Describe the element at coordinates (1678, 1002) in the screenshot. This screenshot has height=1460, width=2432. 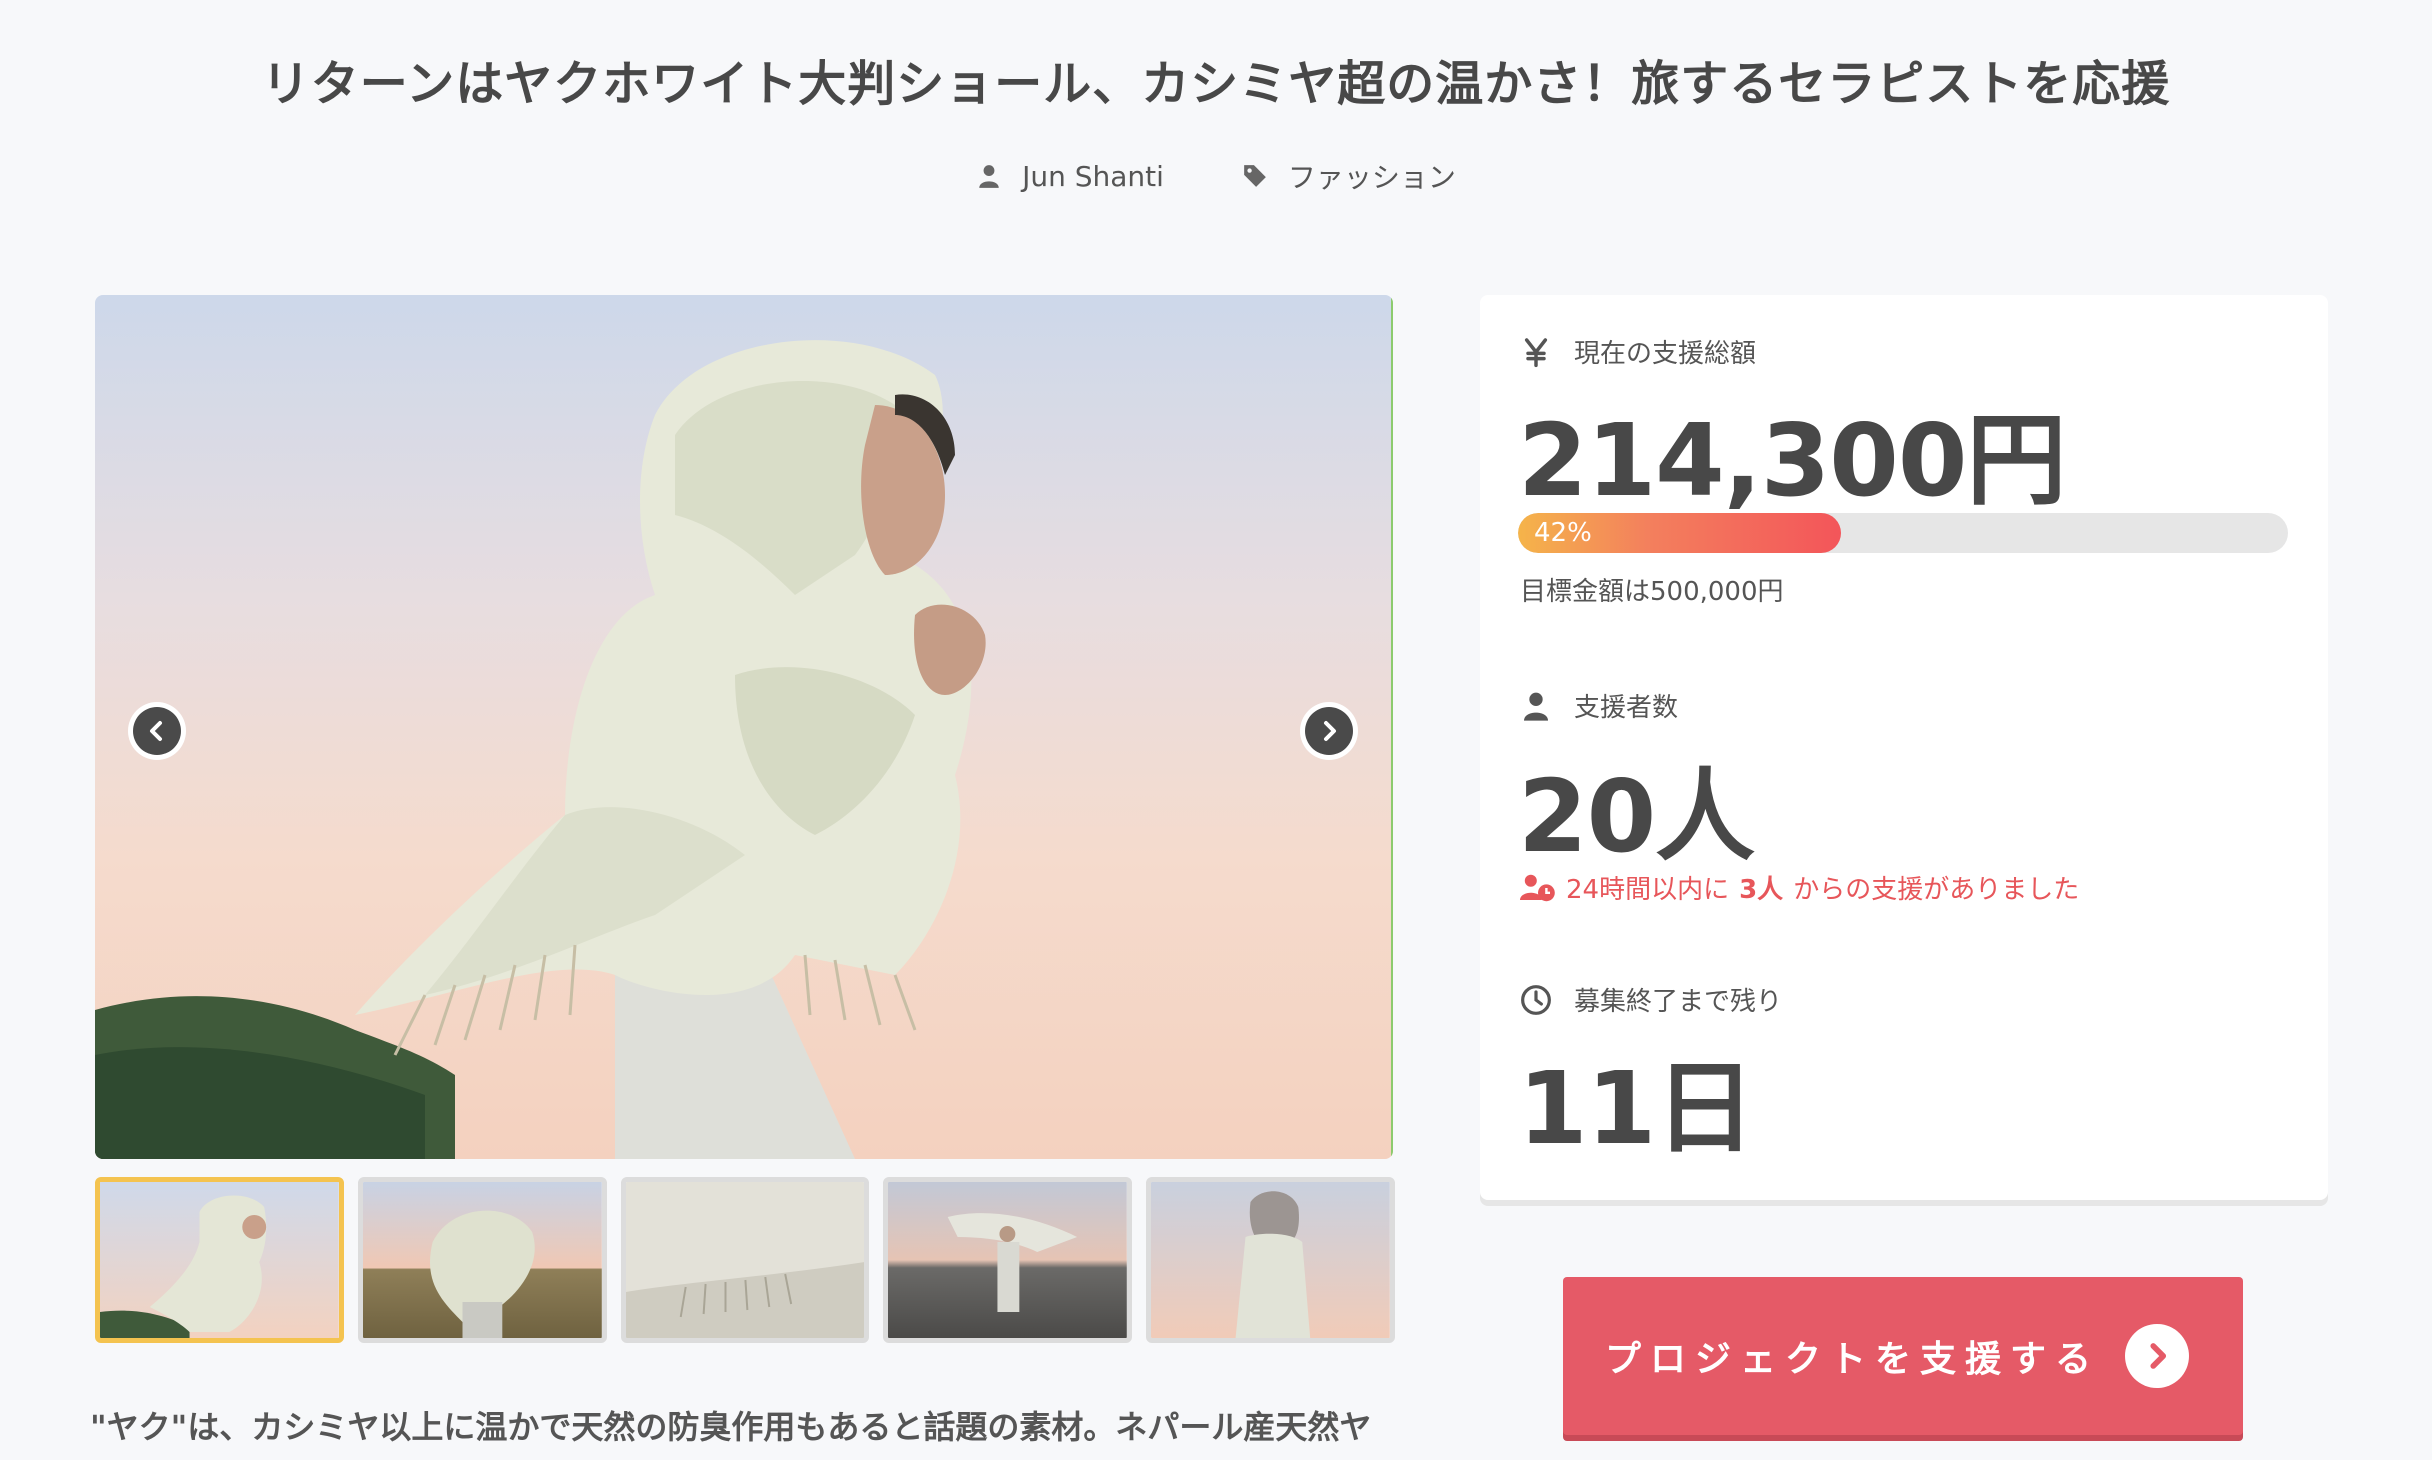
I see `remaining-label: 募集終了まで残り` at that location.